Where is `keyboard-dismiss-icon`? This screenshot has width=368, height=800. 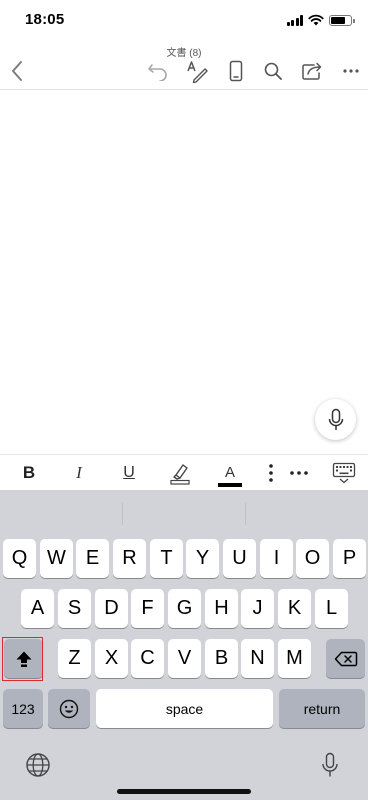 keyboard-dismiss-icon is located at coordinates (344, 473).